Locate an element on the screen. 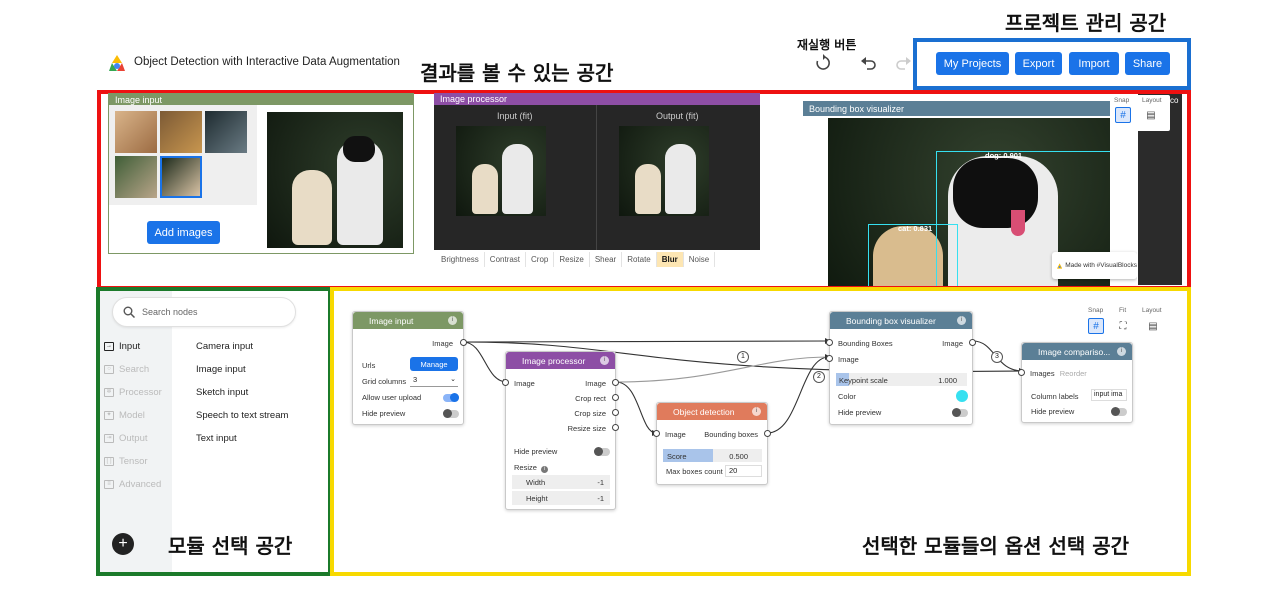 The image size is (1280, 615). max-boxes-label: Max boxes count is located at coordinates (694, 471).